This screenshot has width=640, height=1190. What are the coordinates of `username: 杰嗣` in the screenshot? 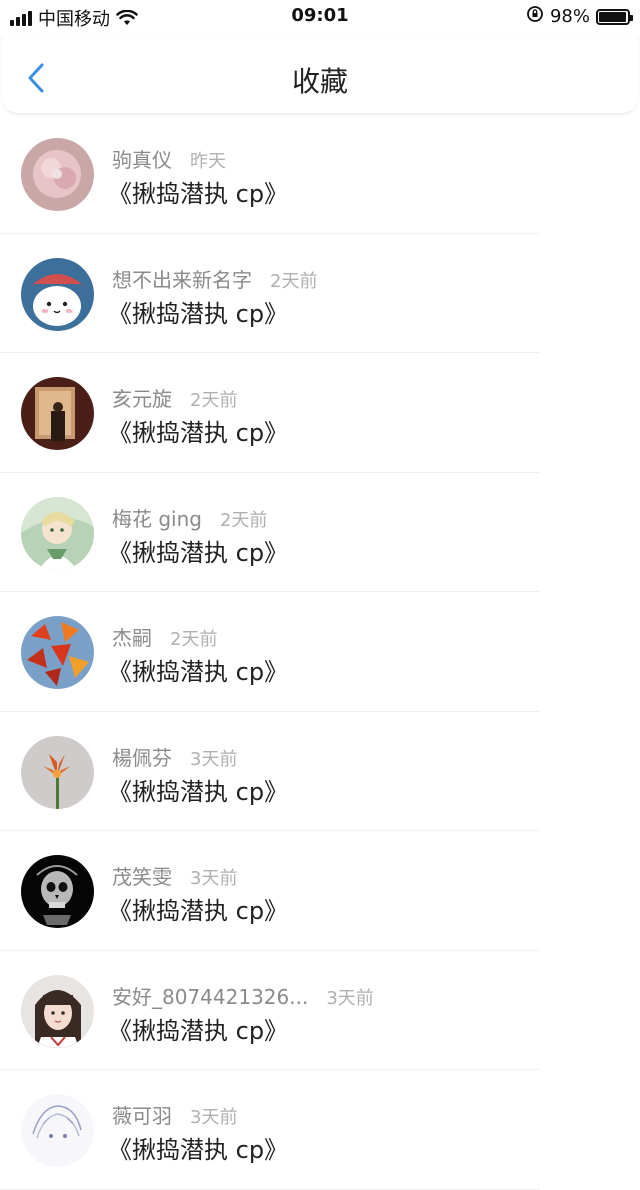 It's located at (132, 636).